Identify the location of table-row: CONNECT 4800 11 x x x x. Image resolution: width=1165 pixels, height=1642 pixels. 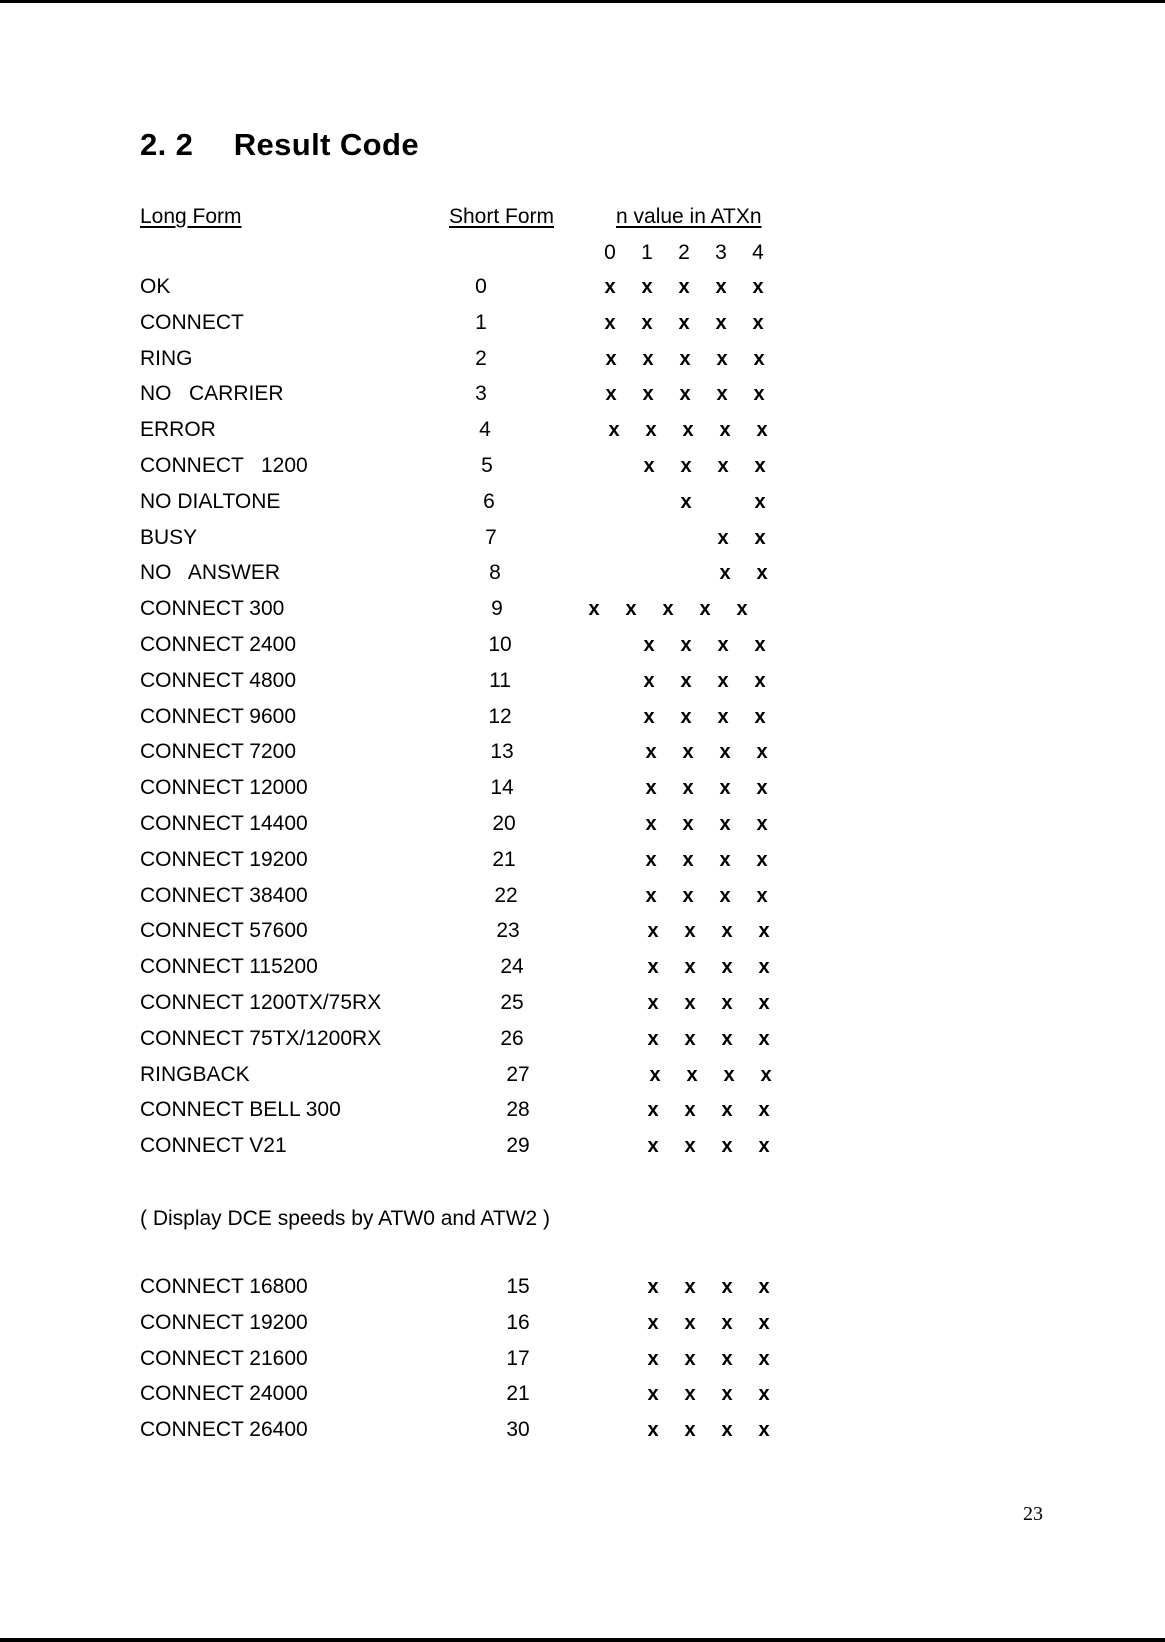
(500, 687).